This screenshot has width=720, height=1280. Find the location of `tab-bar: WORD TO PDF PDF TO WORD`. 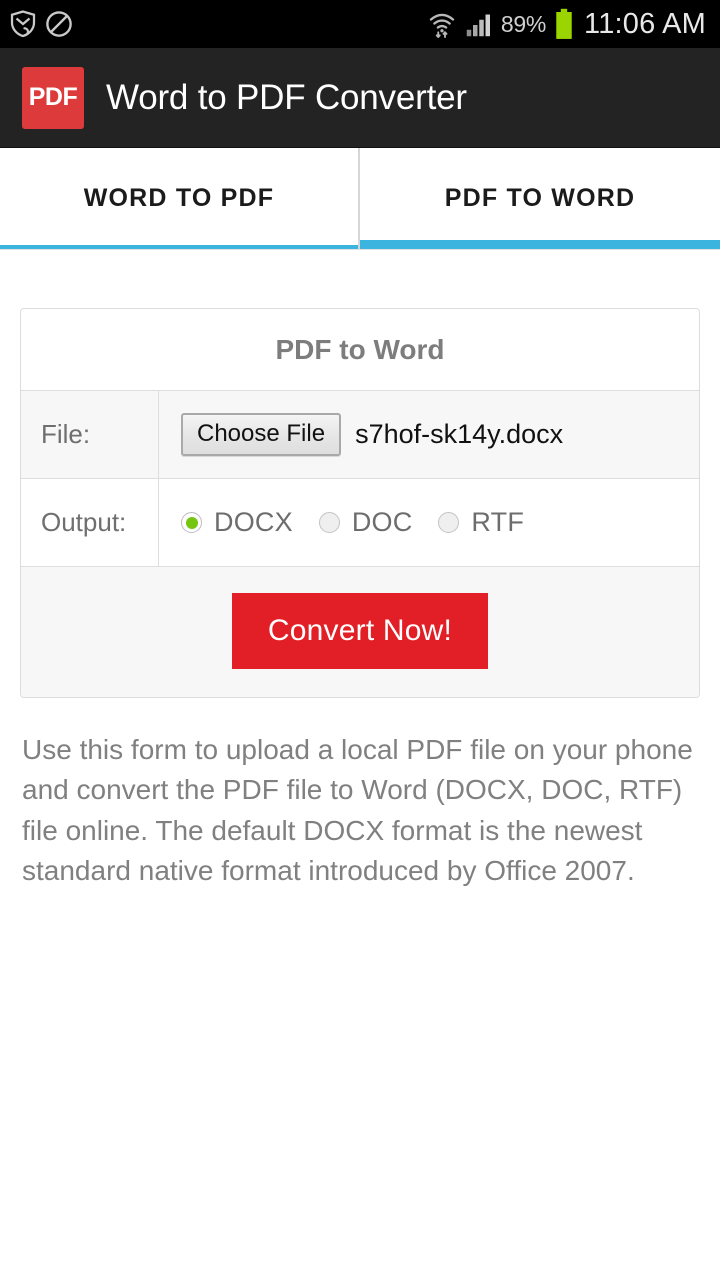

tab-bar: WORD TO PDF PDF TO WORD is located at coordinates (360, 199).